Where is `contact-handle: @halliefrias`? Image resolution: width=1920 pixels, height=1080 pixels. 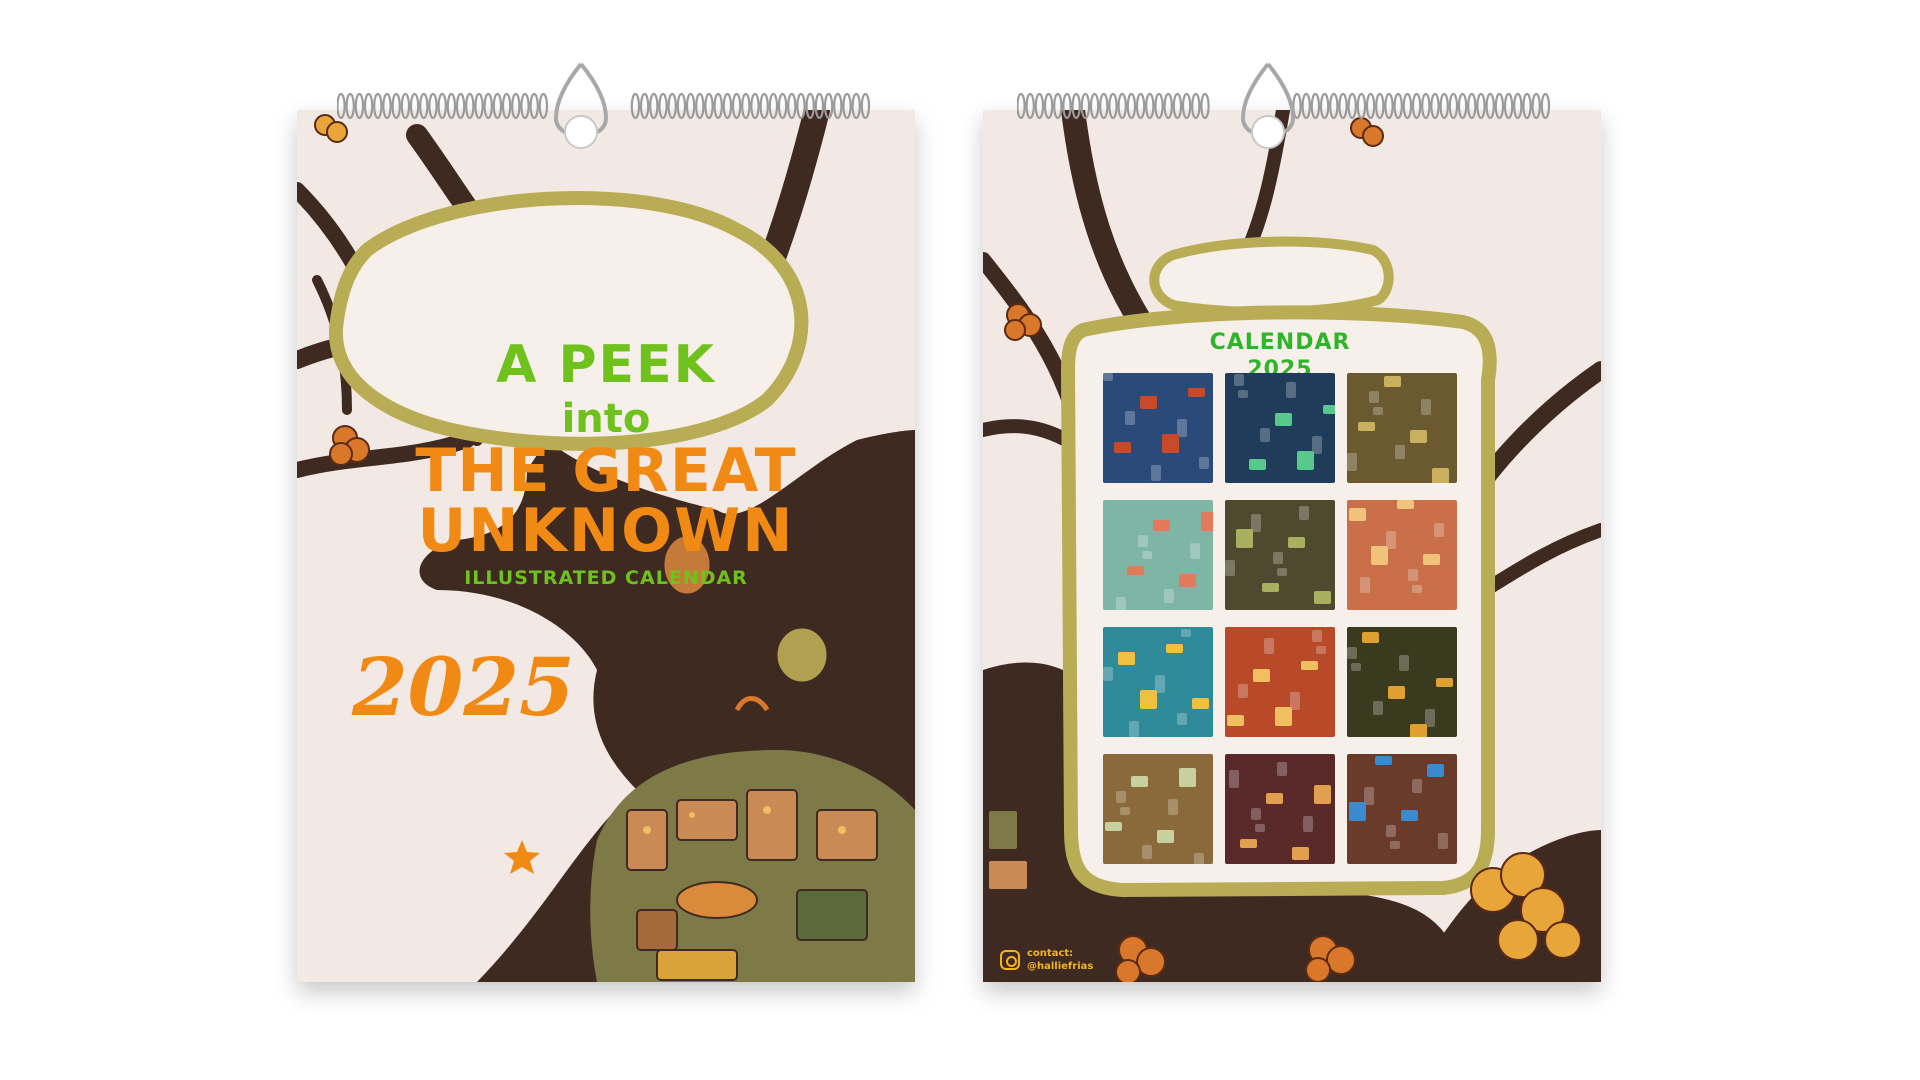
contact-handle: @halliefrias is located at coordinates (1060, 966).